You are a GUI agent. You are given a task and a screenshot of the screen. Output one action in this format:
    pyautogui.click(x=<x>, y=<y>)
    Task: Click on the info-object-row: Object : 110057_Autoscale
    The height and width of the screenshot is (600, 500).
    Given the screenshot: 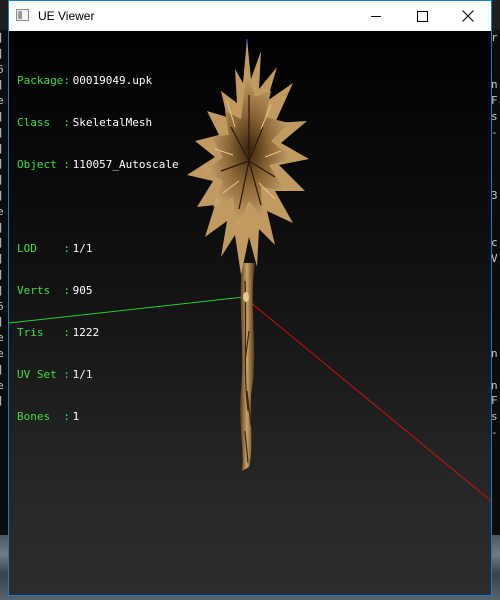 What is the action you would take?
    pyautogui.click(x=98, y=165)
    